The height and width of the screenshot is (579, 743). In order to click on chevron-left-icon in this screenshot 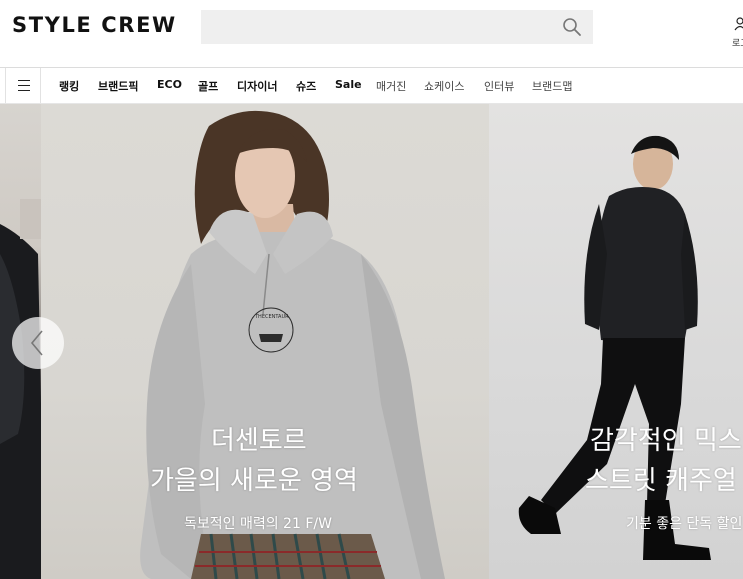, I will do `click(36, 343)`.